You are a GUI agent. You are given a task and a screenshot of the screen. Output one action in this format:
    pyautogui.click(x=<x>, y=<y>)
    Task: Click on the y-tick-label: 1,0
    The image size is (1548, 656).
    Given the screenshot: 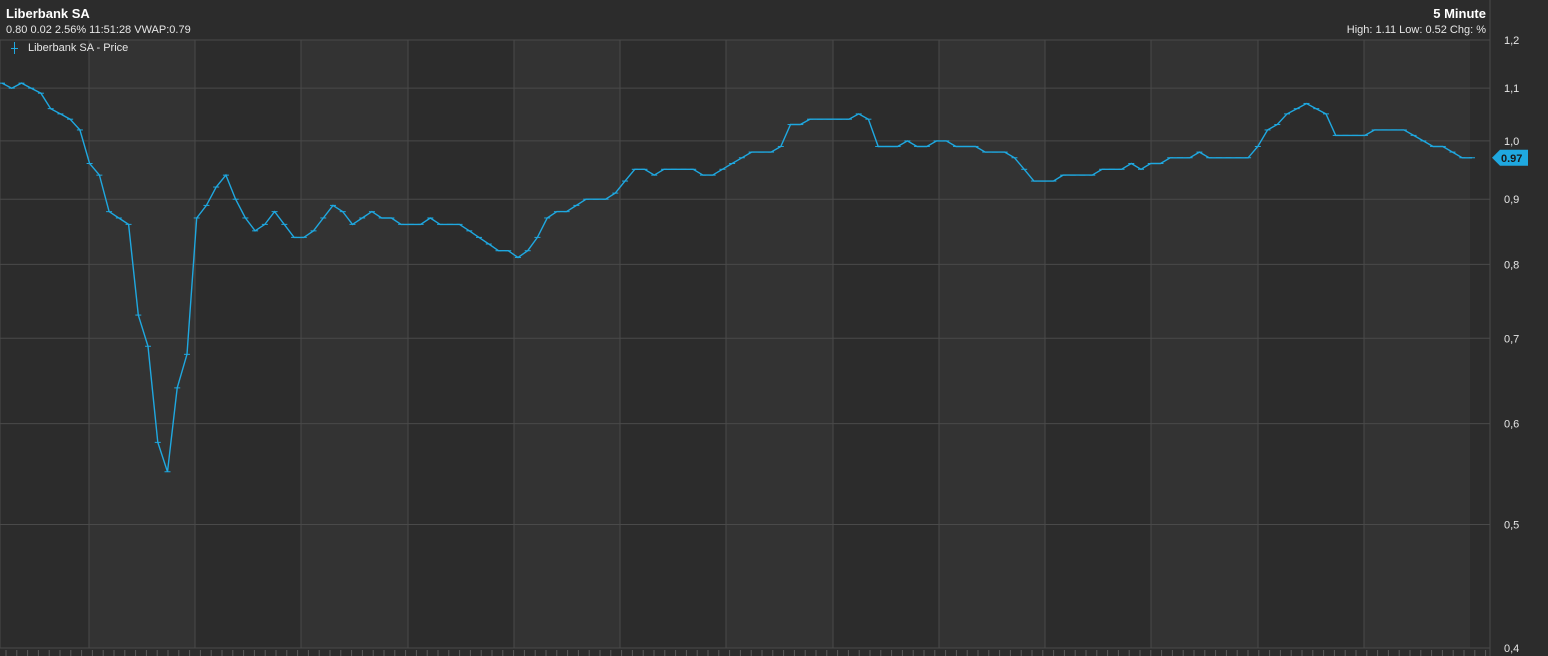 What is the action you would take?
    pyautogui.click(x=1511, y=142)
    